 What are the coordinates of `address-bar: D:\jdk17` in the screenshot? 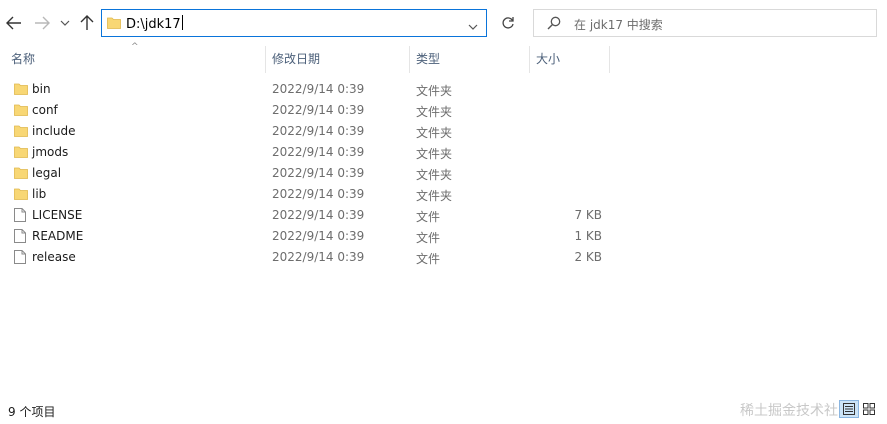 It's located at (294, 23).